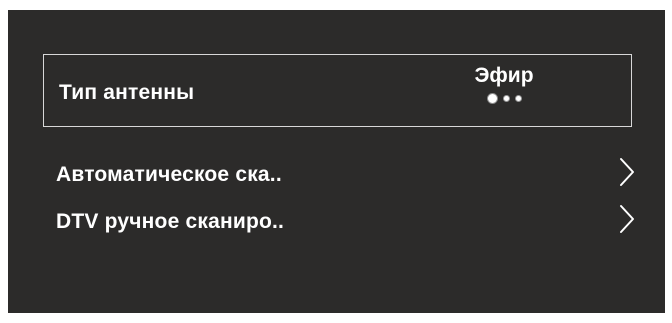 Image resolution: width=672 pixels, height=323 pixels. I want to click on menu-item-label: Автоматическое ска.., so click(169, 174).